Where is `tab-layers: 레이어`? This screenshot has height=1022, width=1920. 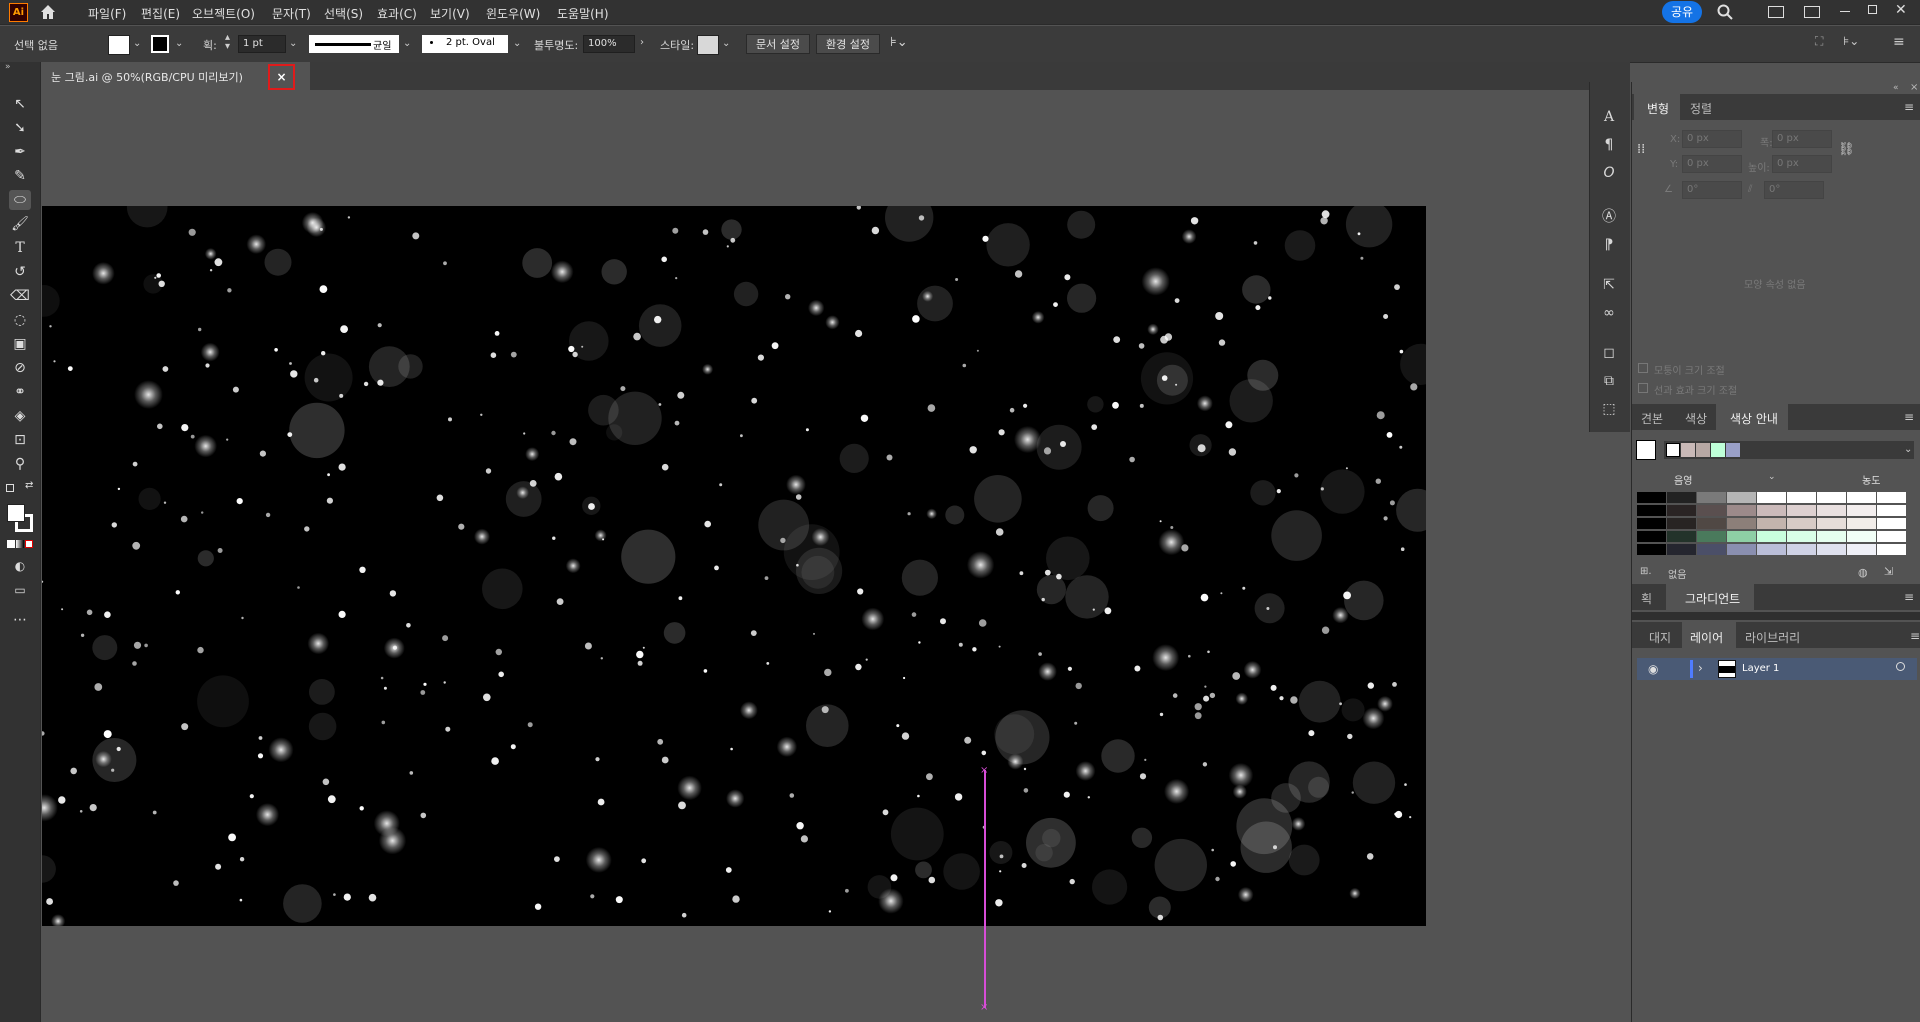
tab-layers: 레이어 is located at coordinates (1706, 637).